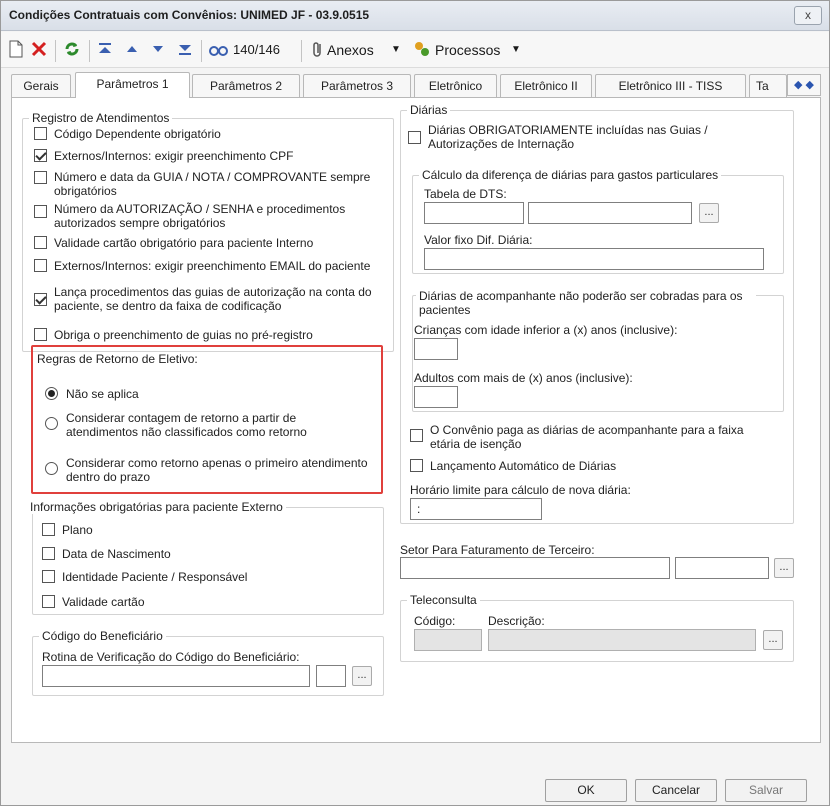  Describe the element at coordinates (766, 790) in the screenshot. I see `save-button: Salvar` at that location.